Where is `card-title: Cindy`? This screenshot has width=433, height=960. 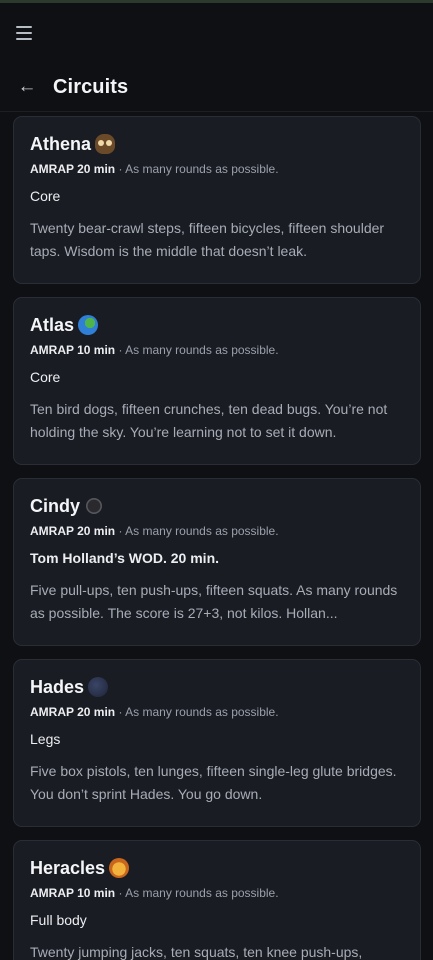 card-title: Cindy is located at coordinates (217, 506).